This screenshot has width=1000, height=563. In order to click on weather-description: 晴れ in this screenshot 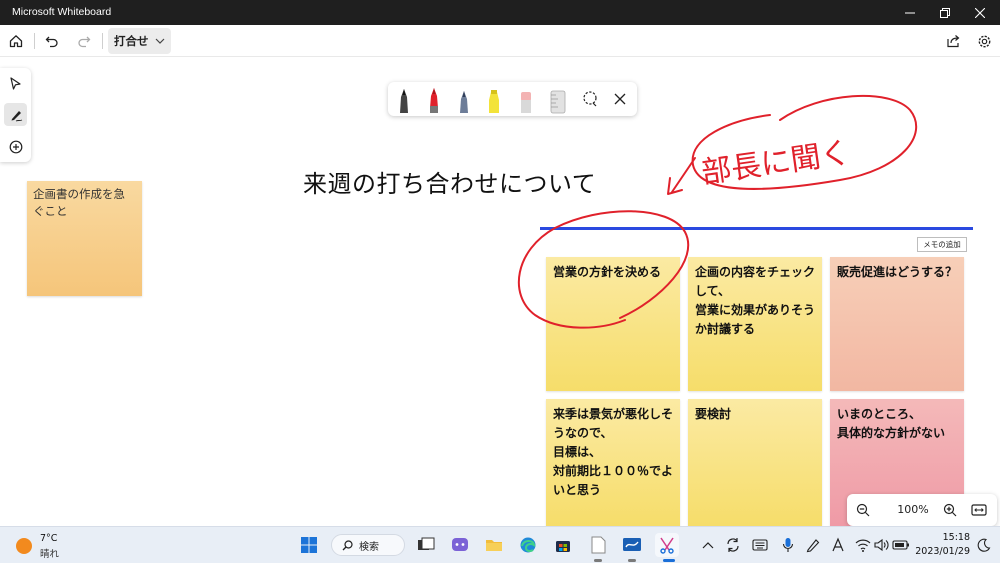, I will do `click(49, 553)`.